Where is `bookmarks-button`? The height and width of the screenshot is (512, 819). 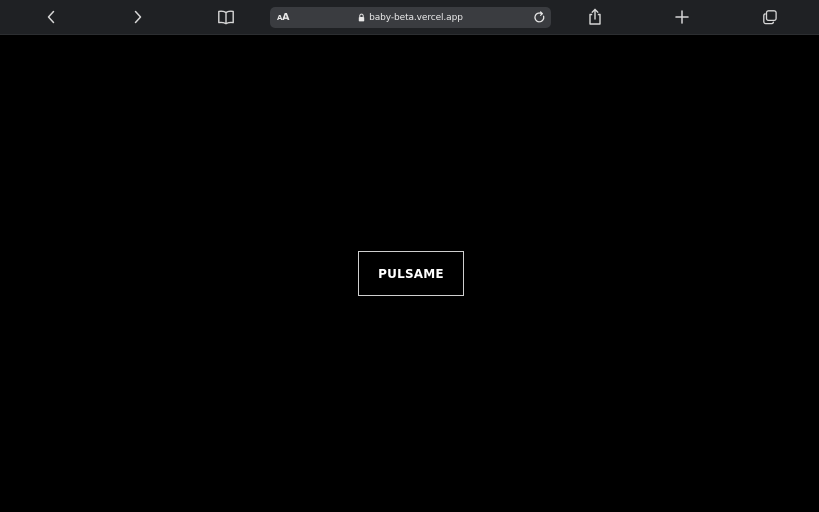 bookmarks-button is located at coordinates (226, 17).